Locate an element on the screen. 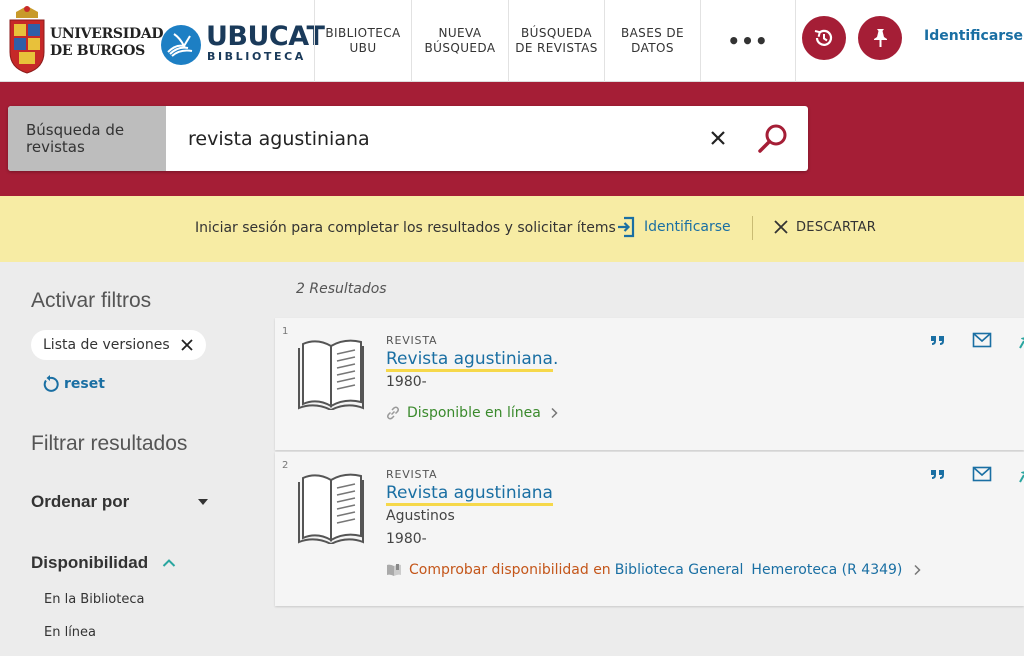 Image resolution: width=1024 pixels, height=656 pixels. result-title-suffix: . is located at coordinates (555, 359).